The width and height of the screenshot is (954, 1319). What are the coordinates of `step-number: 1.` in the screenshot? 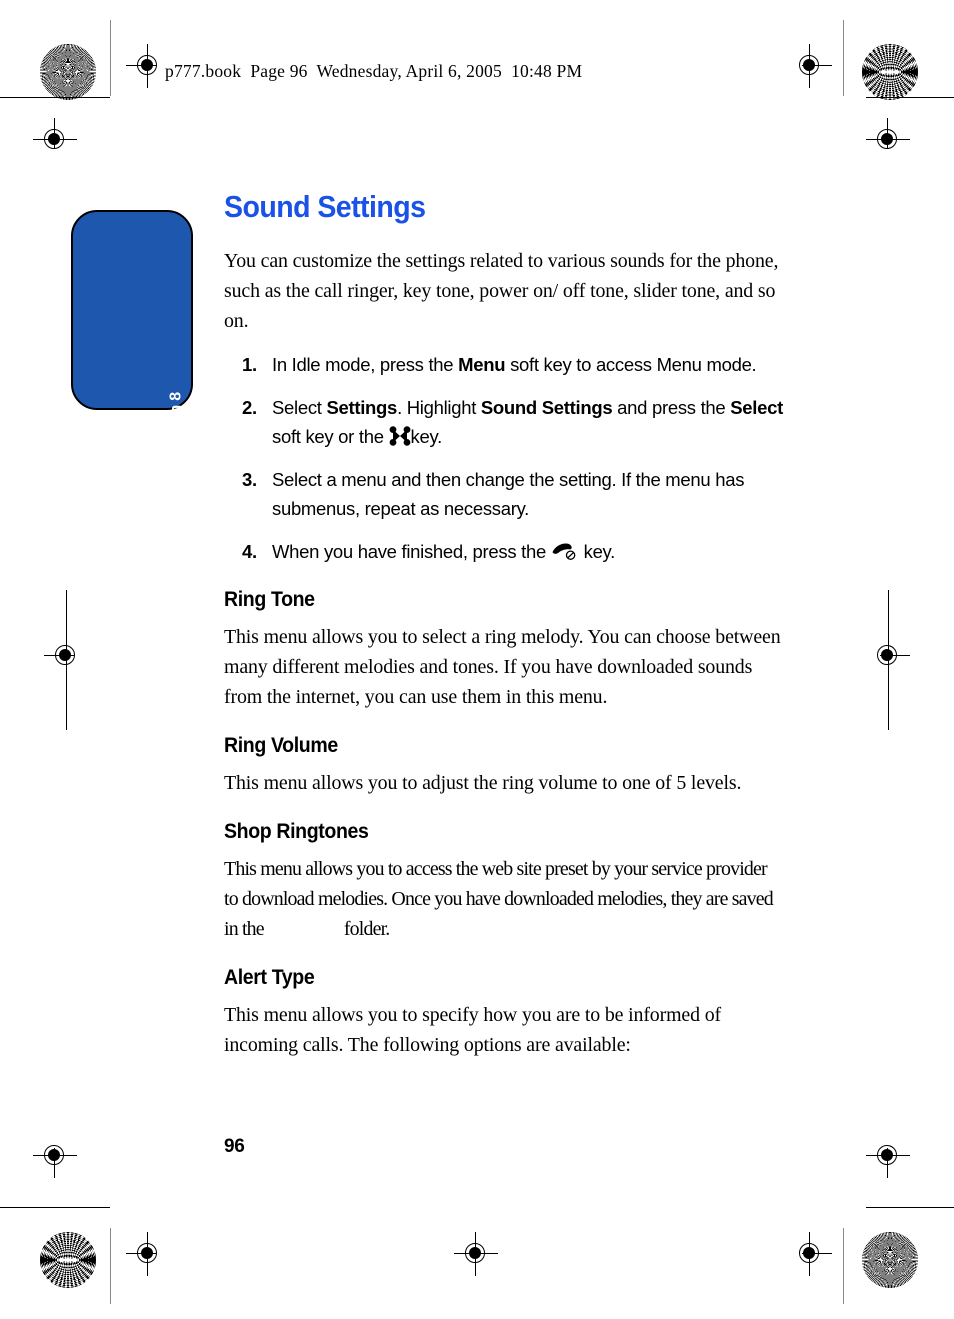 It's located at (249, 364).